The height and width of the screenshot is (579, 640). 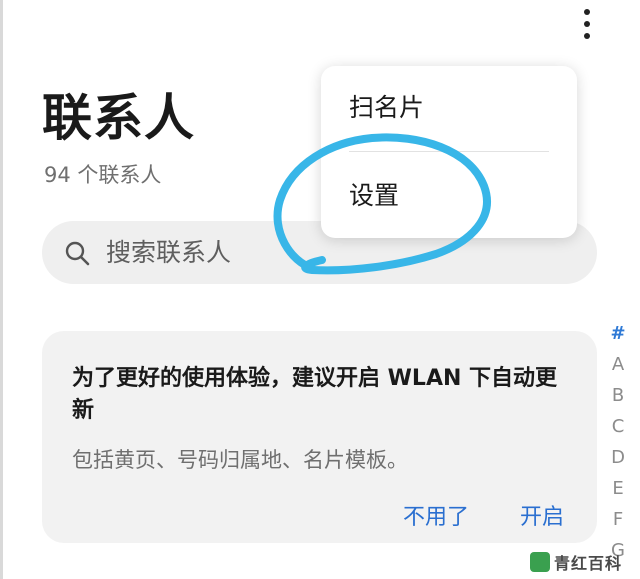 I want to click on watermark-text: 青红百科, so click(x=588, y=563).